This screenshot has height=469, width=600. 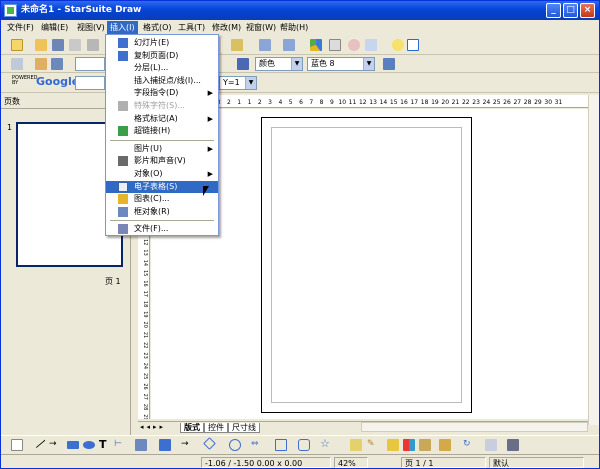 I want to click on area-fill-icon, so click(x=243, y=64).